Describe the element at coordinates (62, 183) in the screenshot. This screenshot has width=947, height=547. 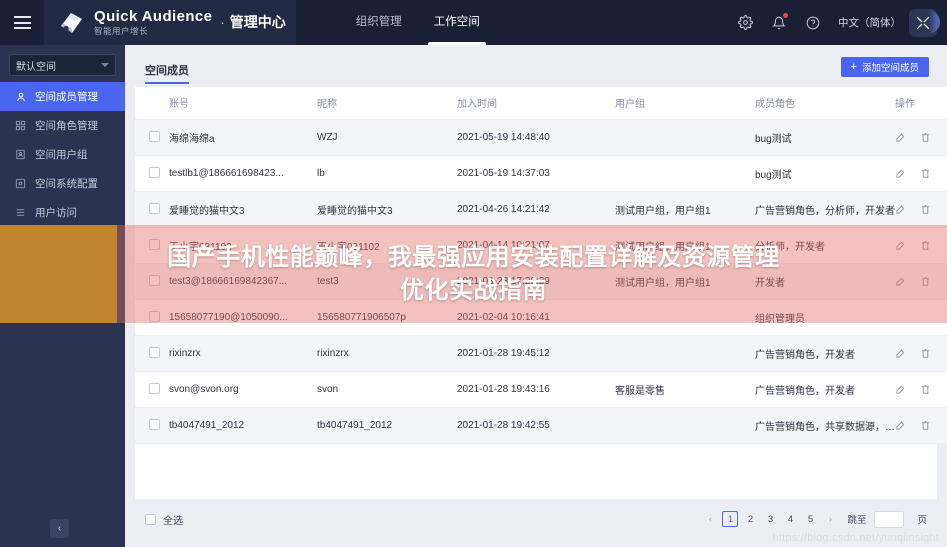
I see `sidebar-item-space-system-config: 空间系统配置` at that location.